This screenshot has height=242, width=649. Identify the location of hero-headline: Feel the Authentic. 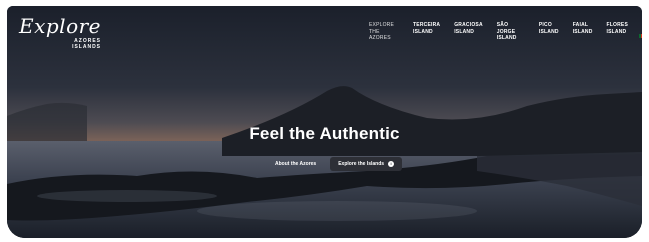
(324, 133).